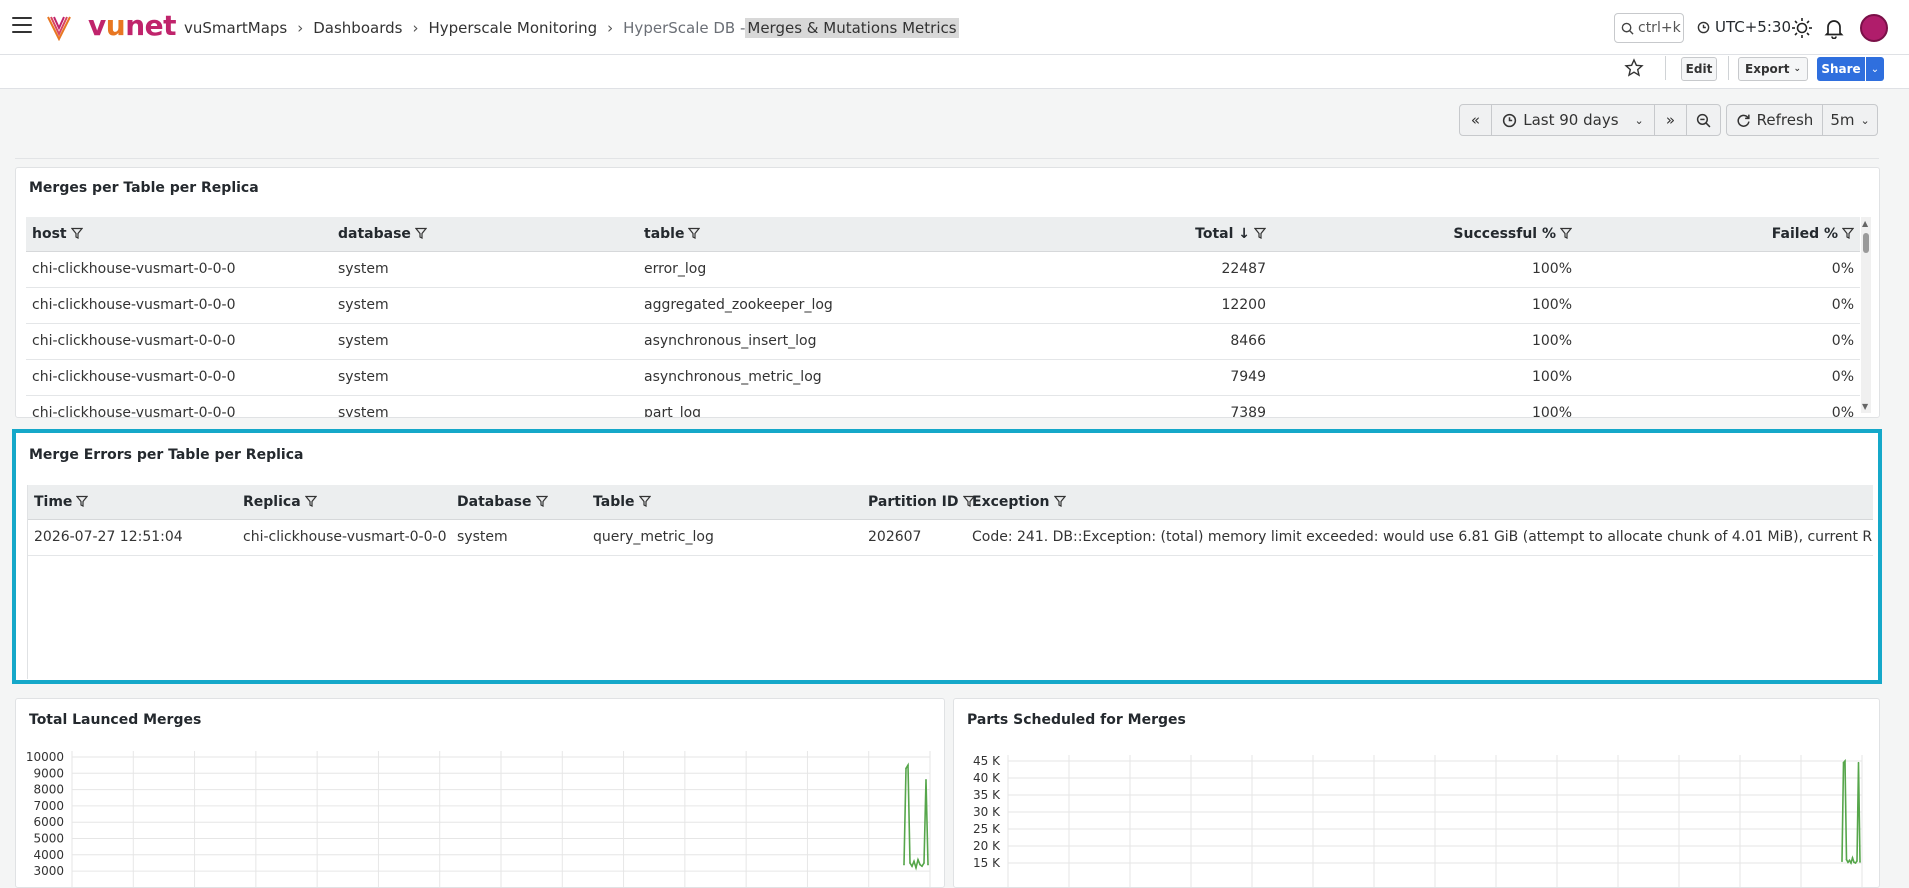 This screenshot has height=888, width=1909. What do you see at coordinates (235, 28) in the screenshot?
I see `breadcrumb-item-vusmartmaps: vuSmartMaps` at bounding box center [235, 28].